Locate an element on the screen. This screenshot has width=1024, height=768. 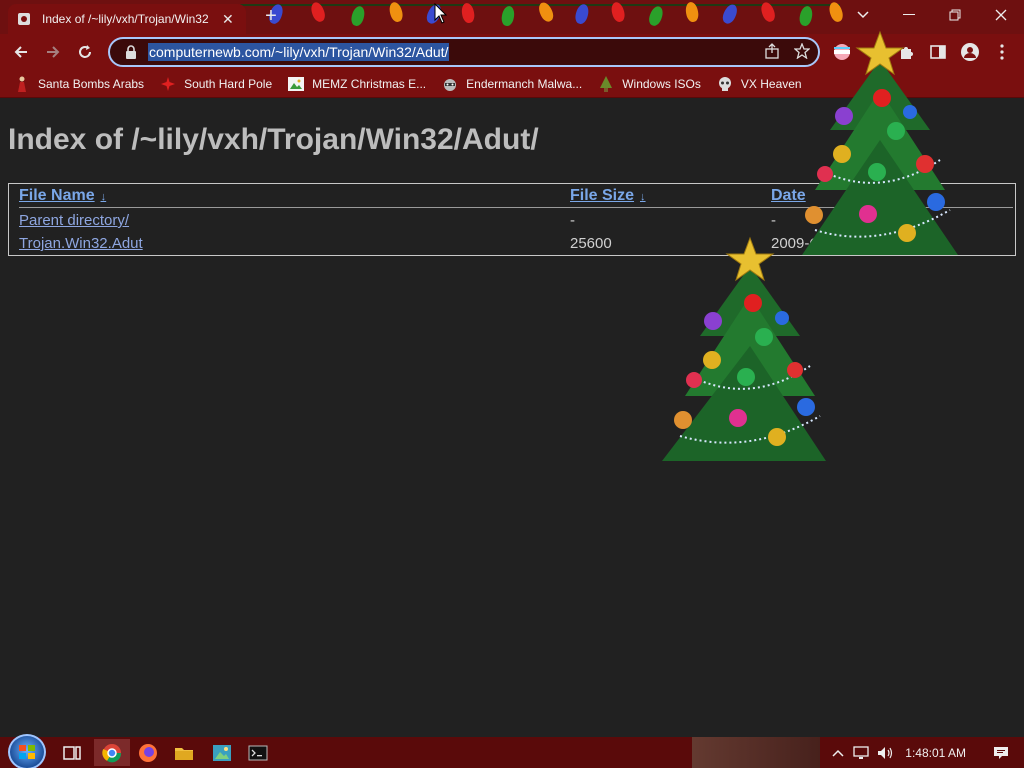
show-hidden-icons-chevron-icon is located at coordinates (838, 753).